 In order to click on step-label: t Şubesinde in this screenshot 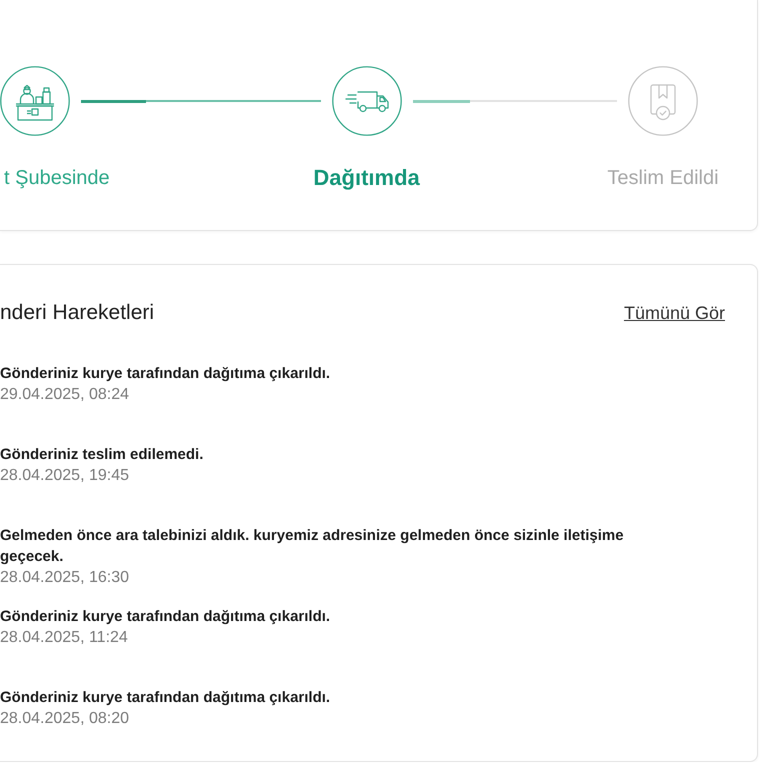, I will do `click(56, 178)`.